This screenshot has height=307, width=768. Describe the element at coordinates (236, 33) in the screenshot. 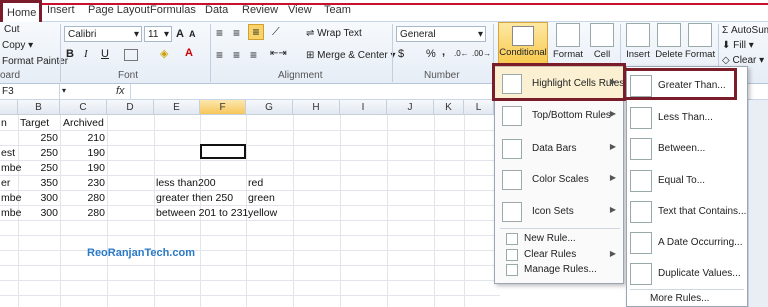

I see `align-middle-icon: ≡` at that location.